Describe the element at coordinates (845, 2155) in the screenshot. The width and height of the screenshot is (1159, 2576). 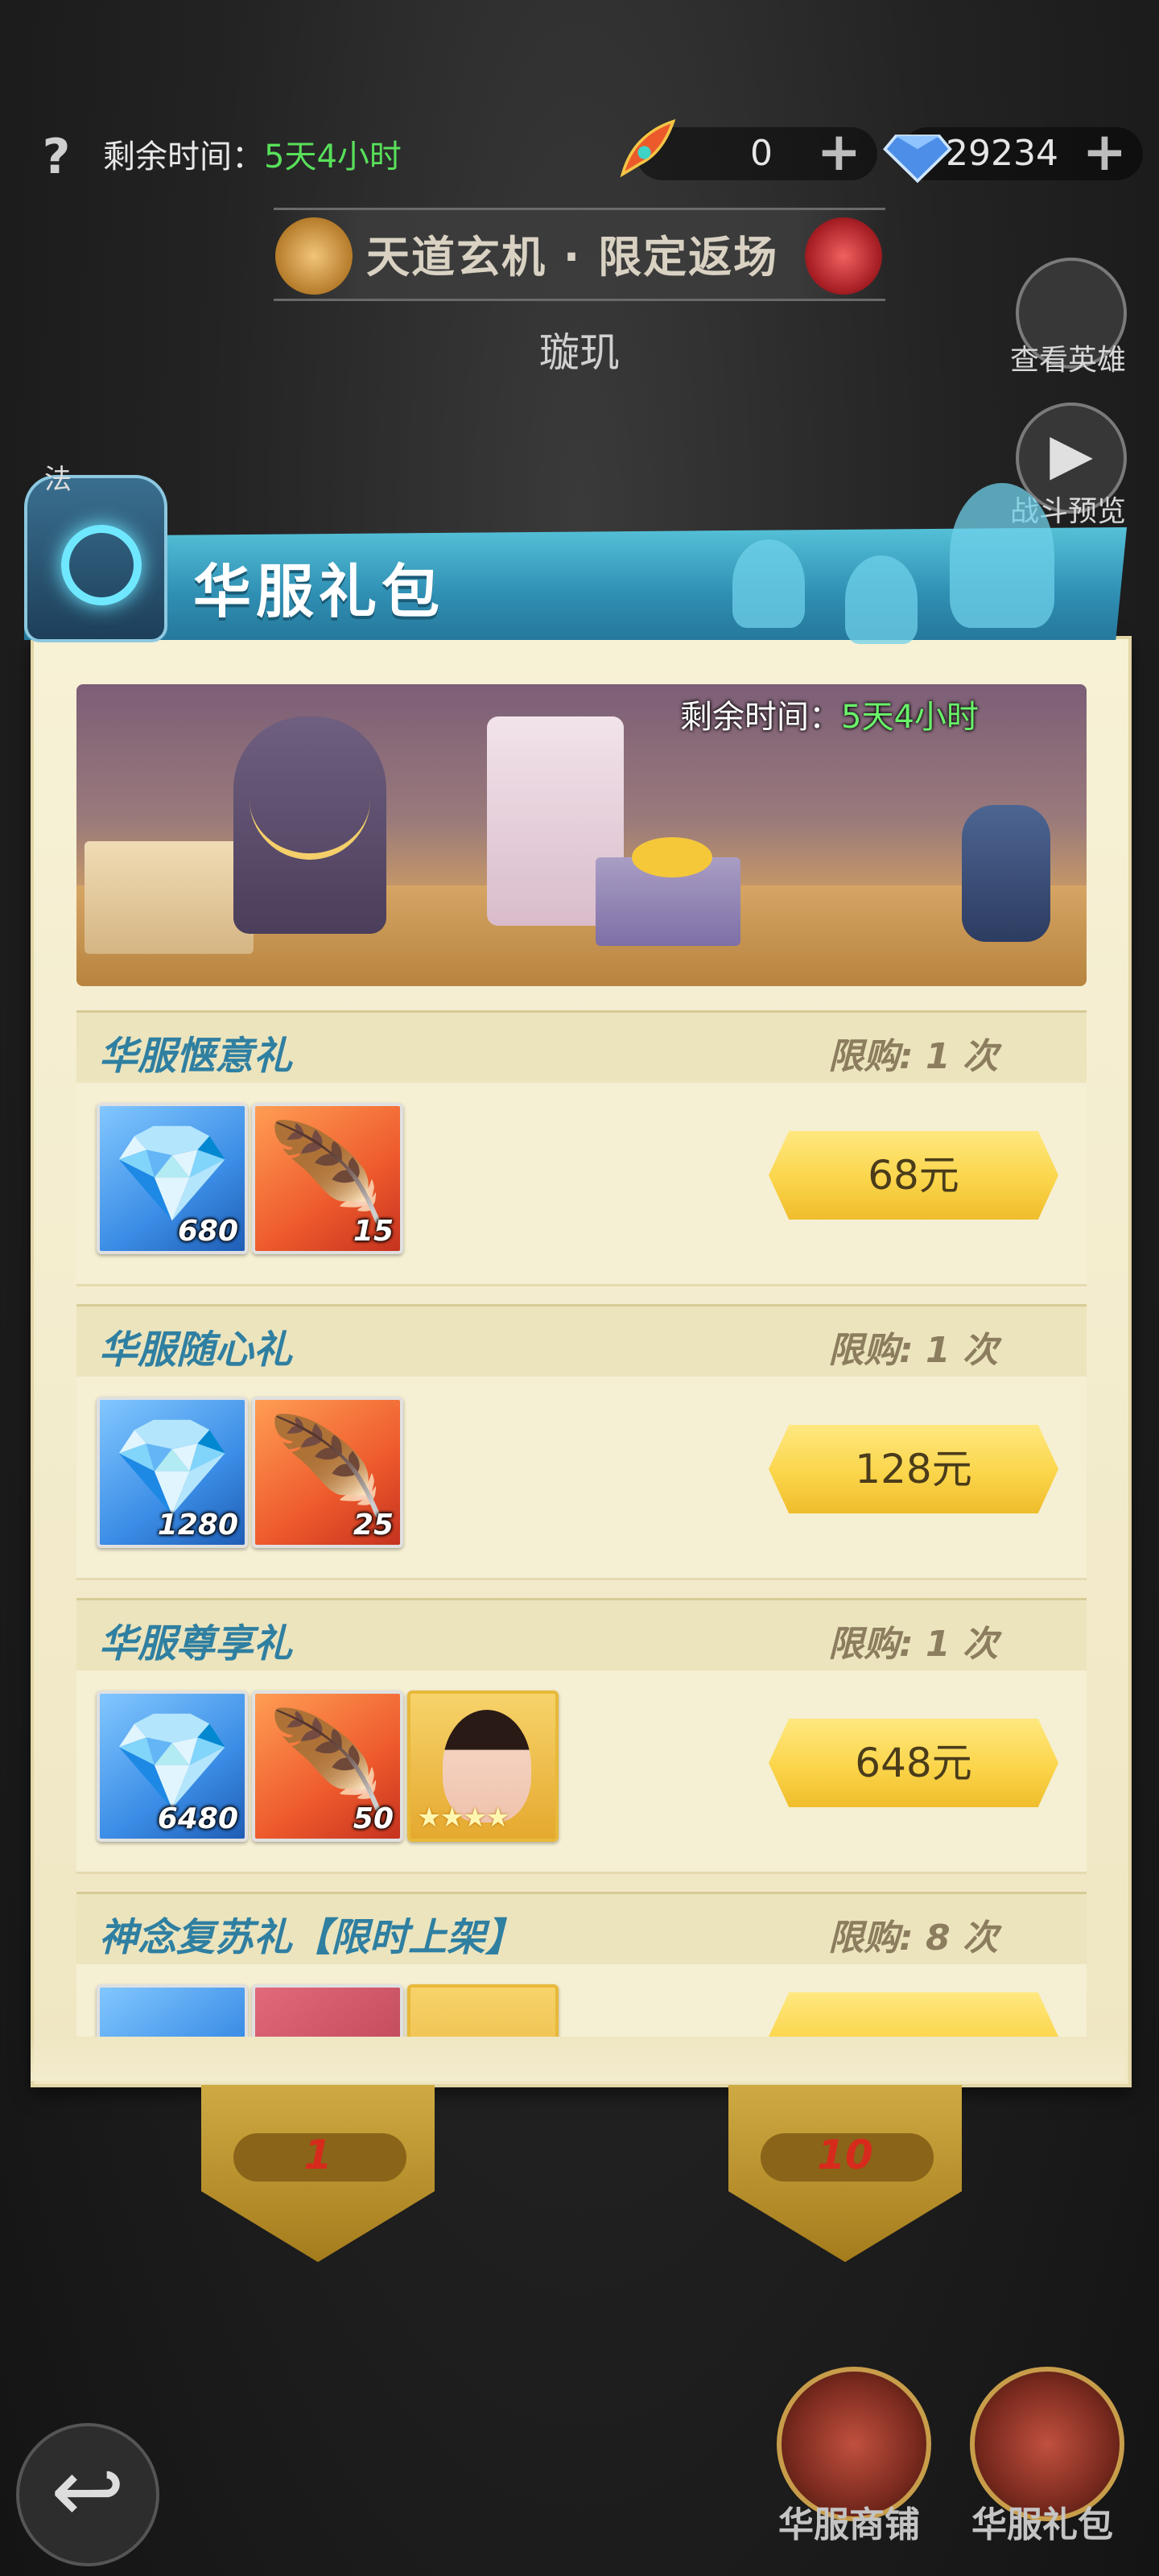
I see `recruit-ten-cost: 10` at that location.